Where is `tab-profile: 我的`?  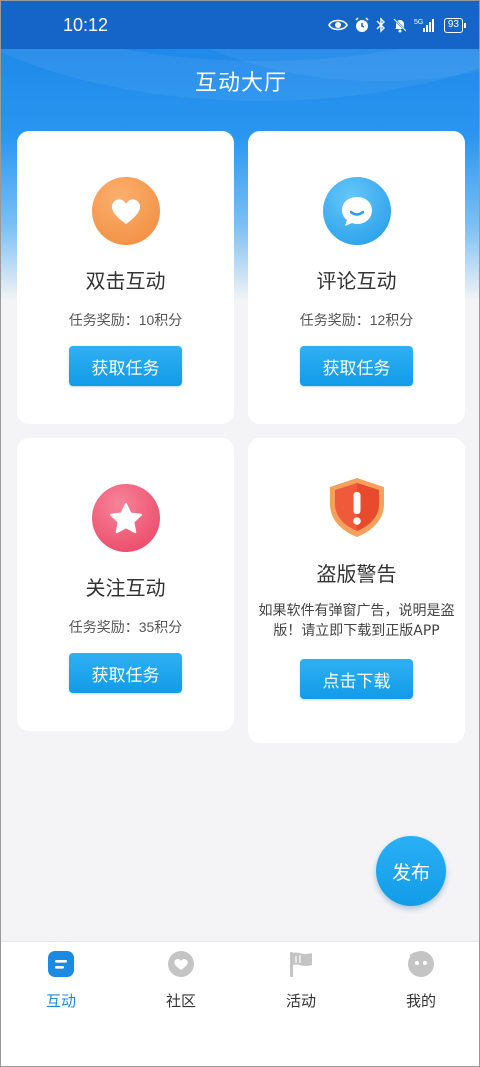
tab-profile: 我的 is located at coordinates (420, 1004).